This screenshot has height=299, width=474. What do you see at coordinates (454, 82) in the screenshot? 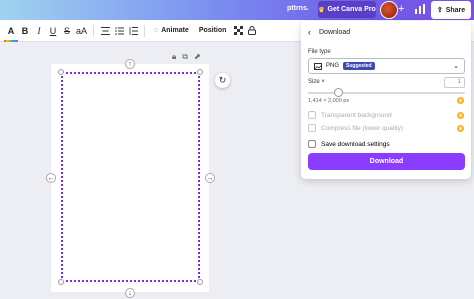
I see `size-input: 1` at bounding box center [454, 82].